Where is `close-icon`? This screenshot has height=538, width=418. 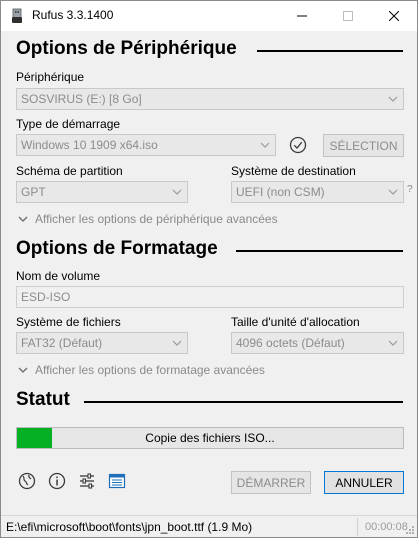 close-icon is located at coordinates (394, 16).